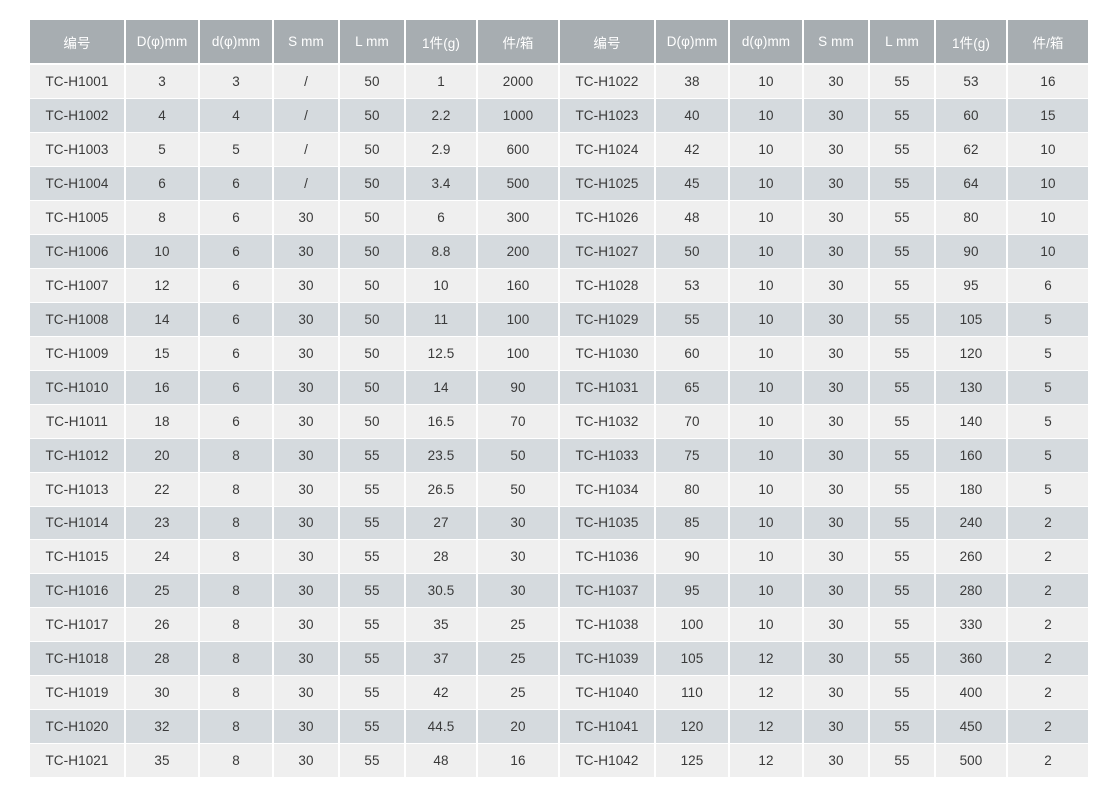 Image resolution: width=1116 pixels, height=798 pixels. What do you see at coordinates (163, 387) in the screenshot?
I see `cell-D: 16` at bounding box center [163, 387].